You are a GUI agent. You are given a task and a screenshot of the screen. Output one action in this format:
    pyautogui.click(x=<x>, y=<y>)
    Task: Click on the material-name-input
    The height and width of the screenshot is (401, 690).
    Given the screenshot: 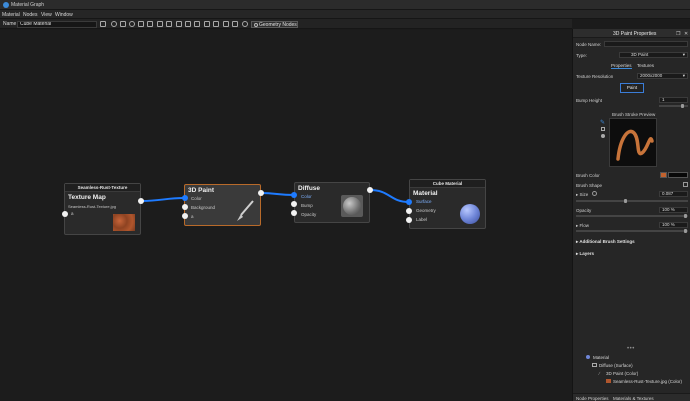 What is the action you would take?
    pyautogui.click(x=57, y=24)
    